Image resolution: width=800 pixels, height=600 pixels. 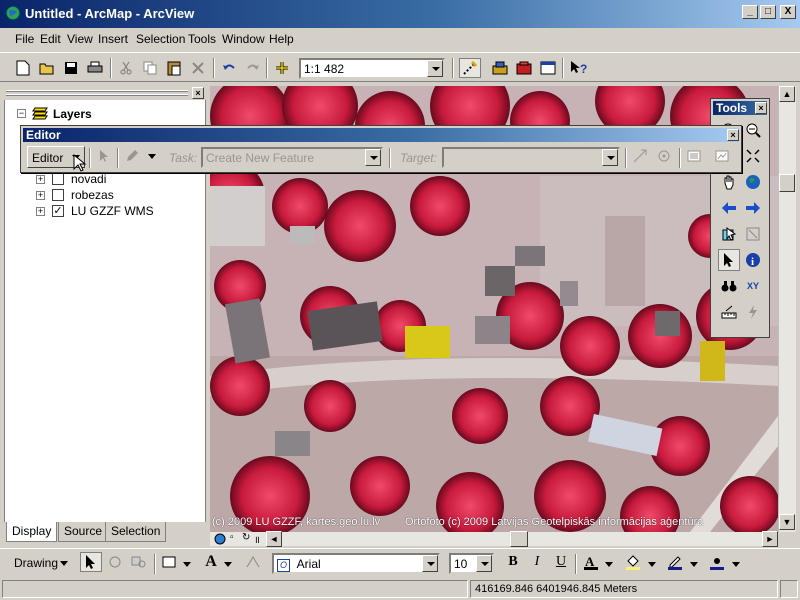 What do you see at coordinates (729, 312) in the screenshot?
I see `measure-icon` at bounding box center [729, 312].